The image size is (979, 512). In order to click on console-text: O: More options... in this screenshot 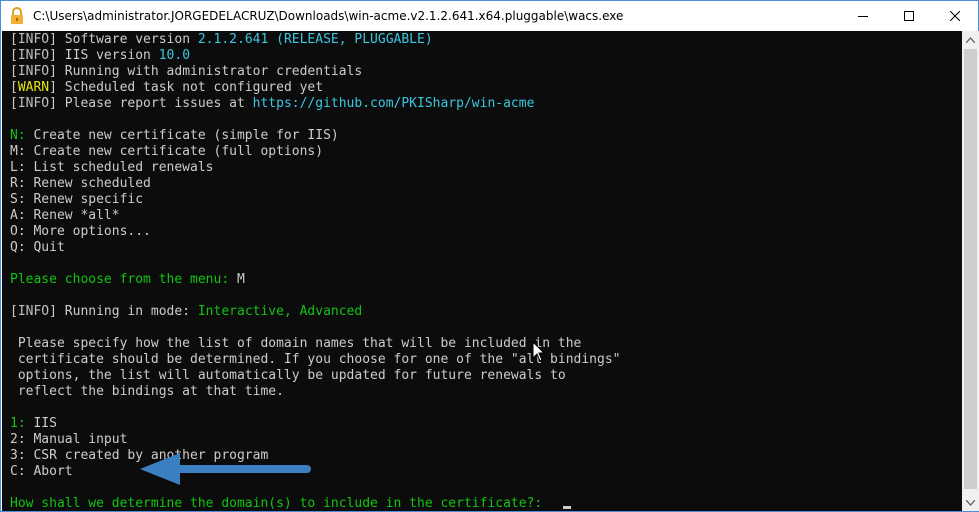, I will do `click(80, 231)`.